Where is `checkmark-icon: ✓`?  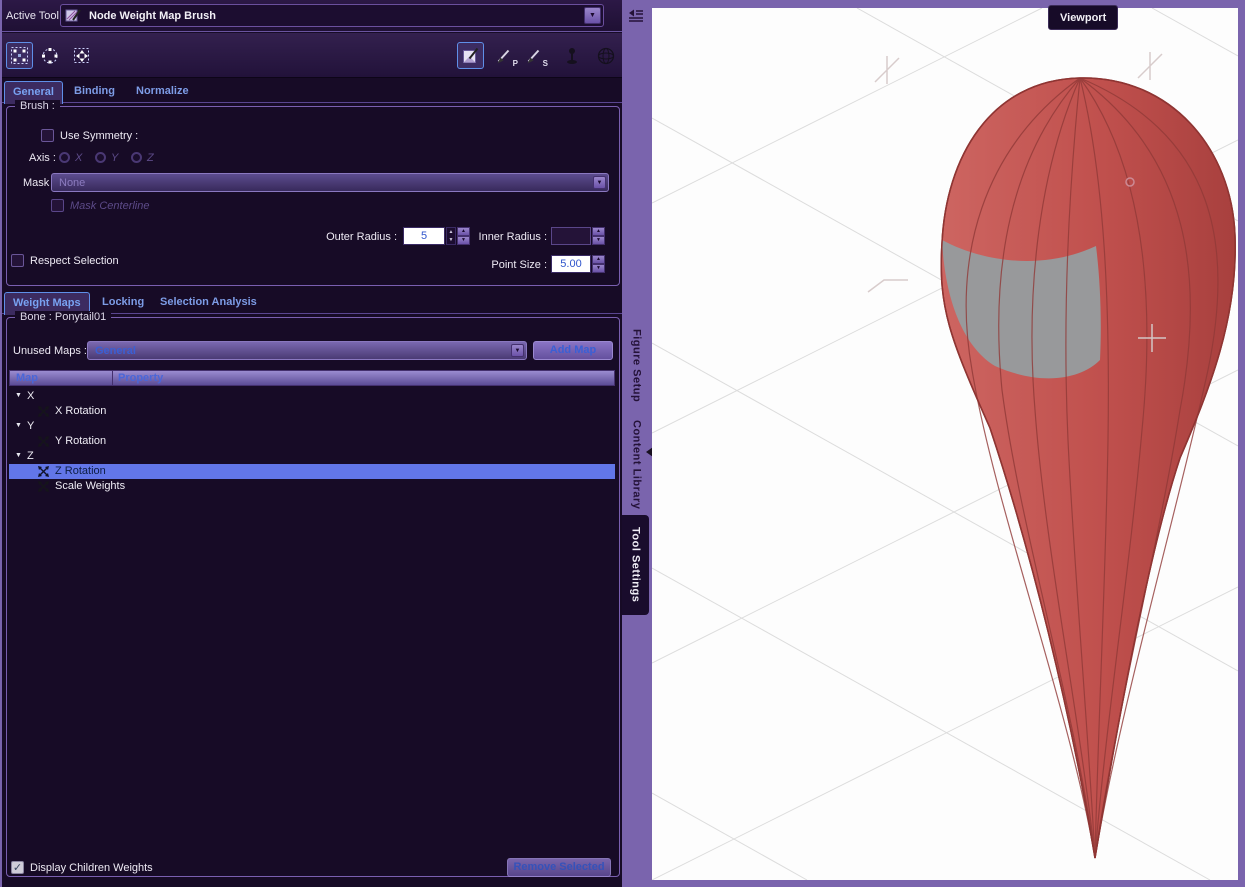 checkmark-icon: ✓ is located at coordinates (17, 868).